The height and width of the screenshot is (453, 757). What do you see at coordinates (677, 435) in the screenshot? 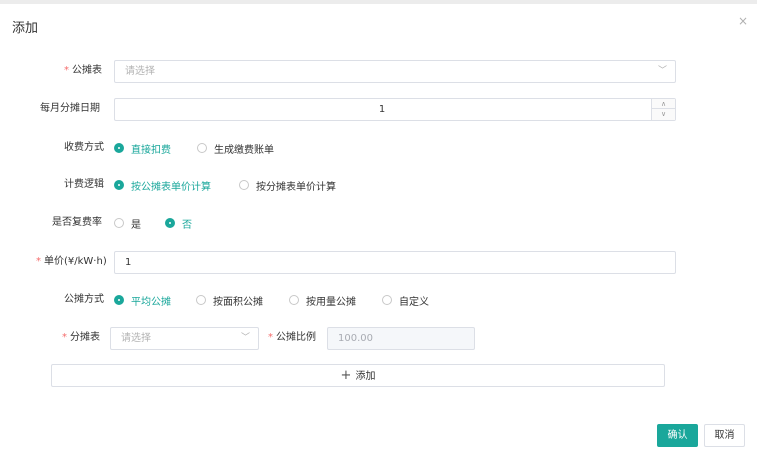
I see `confirm-button: 确认` at bounding box center [677, 435].